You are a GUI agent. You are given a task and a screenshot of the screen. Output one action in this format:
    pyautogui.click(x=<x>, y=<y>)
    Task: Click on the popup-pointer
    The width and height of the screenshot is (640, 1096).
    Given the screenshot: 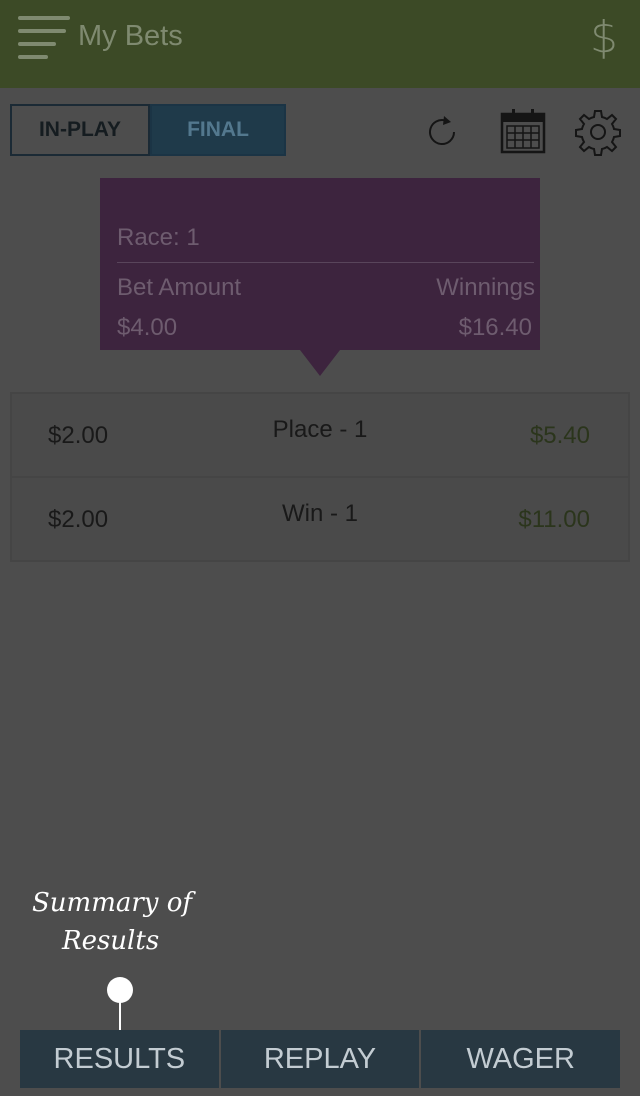 What is the action you would take?
    pyautogui.click(x=320, y=363)
    